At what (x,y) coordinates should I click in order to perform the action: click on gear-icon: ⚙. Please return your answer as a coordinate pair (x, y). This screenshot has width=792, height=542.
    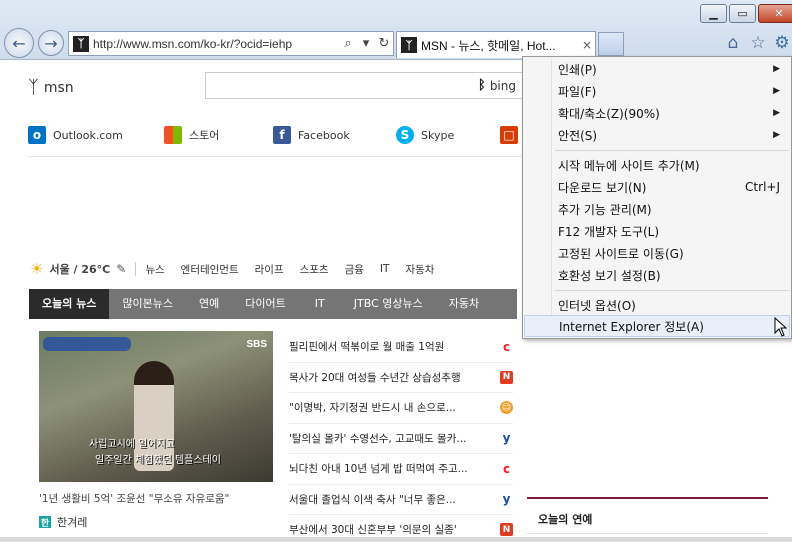
    Looking at the image, I should click on (781, 43).